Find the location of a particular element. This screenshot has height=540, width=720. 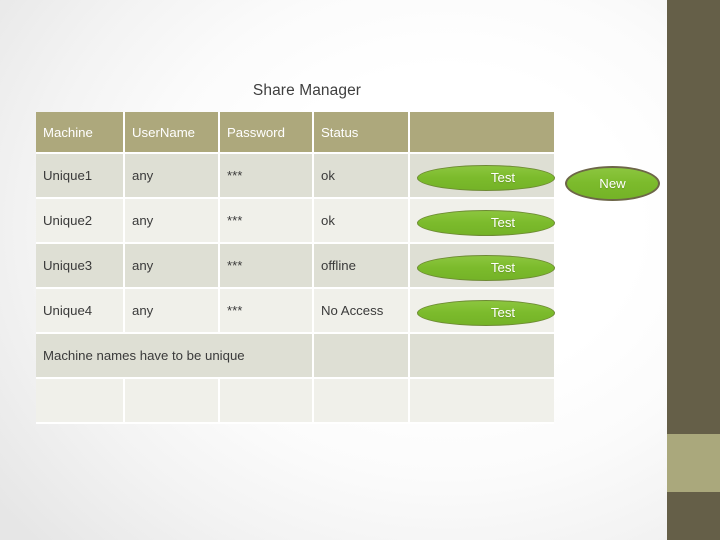

page-title: Share Manager is located at coordinates (307, 90).